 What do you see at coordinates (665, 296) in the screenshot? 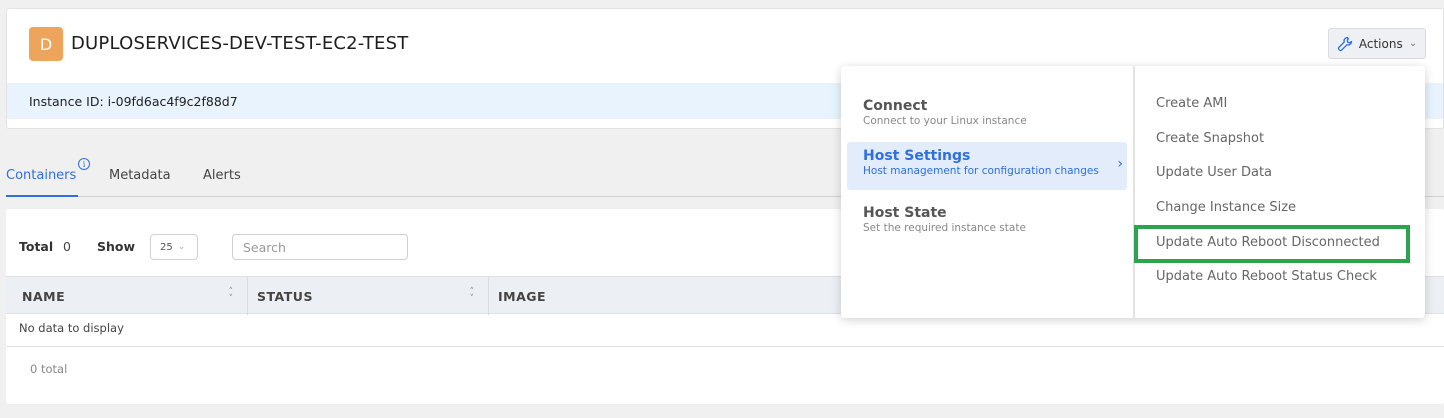
I see `column-header-image: IMAGE` at bounding box center [665, 296].